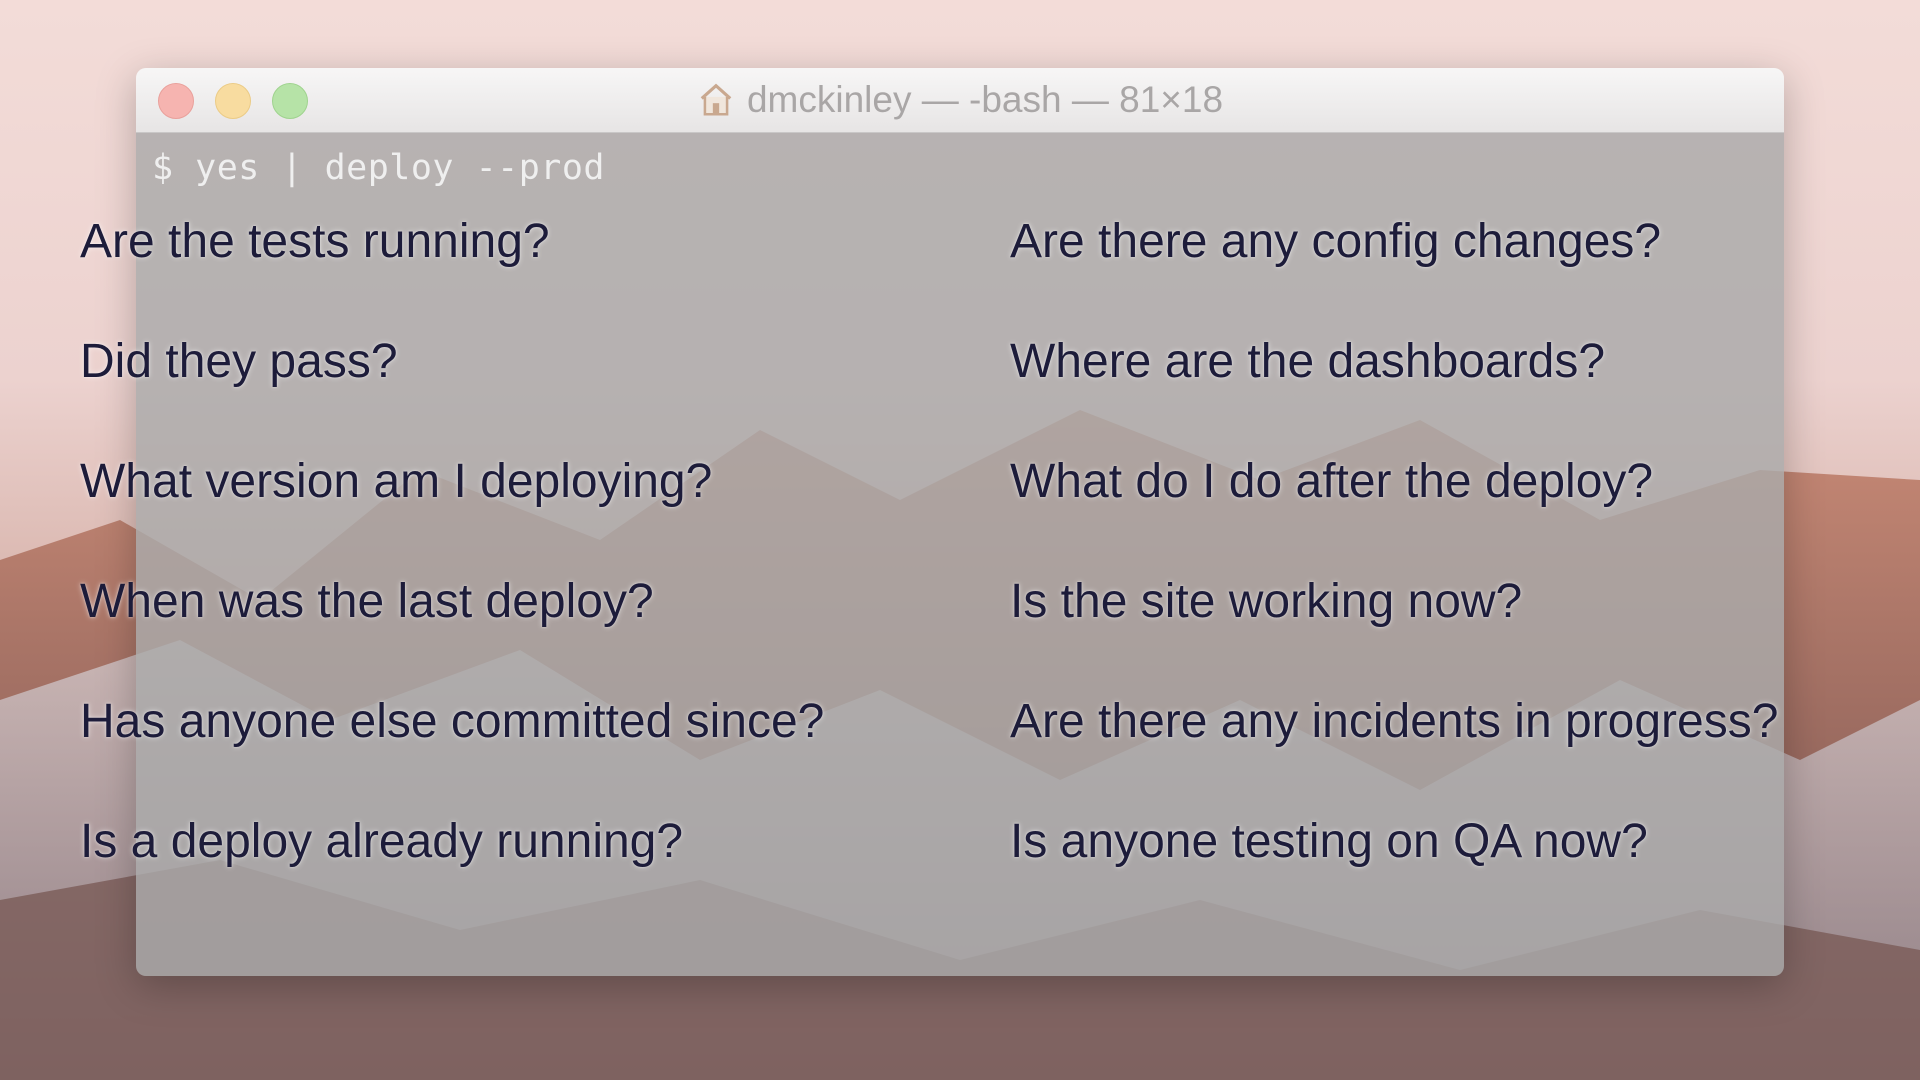 The width and height of the screenshot is (1920, 1080). What do you see at coordinates (985, 99) in the screenshot?
I see `window-title-text: dmckinley — -bash — 81×18` at bounding box center [985, 99].